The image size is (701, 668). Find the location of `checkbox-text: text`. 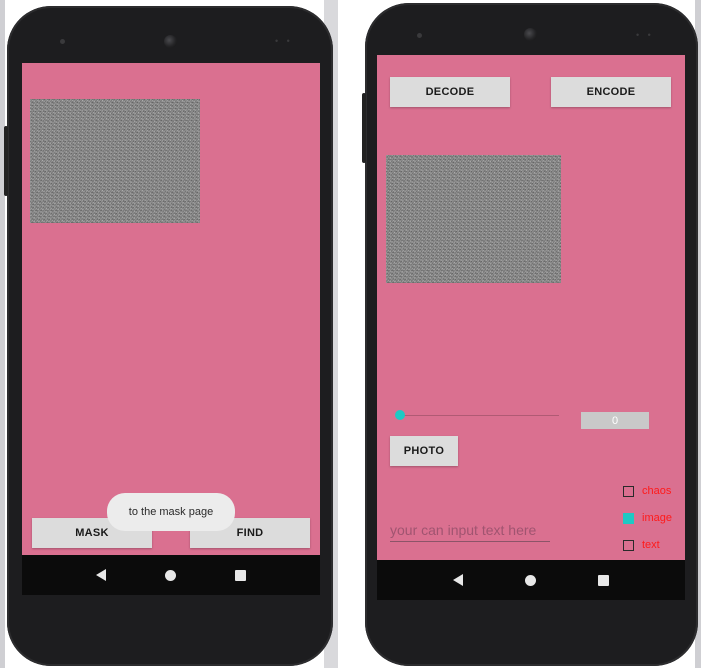

checkbox-text: text is located at coordinates (641, 545).